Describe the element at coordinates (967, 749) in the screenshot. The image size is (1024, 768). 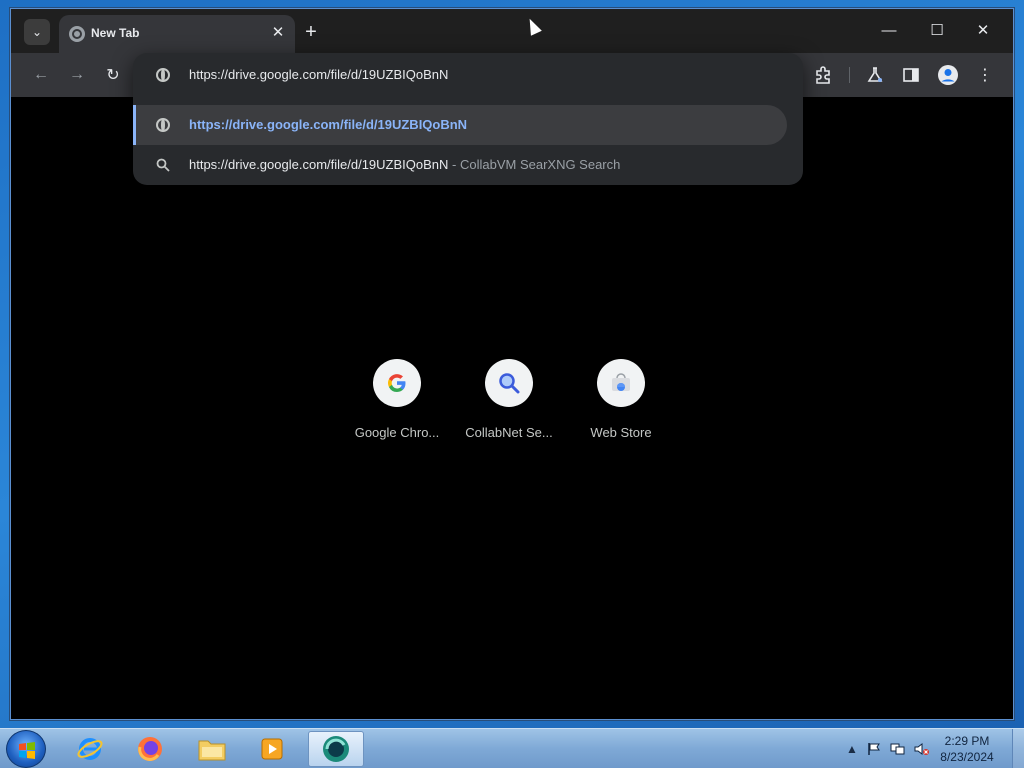
I see `system-clock: 2:29 PM 8/23/2024` at that location.